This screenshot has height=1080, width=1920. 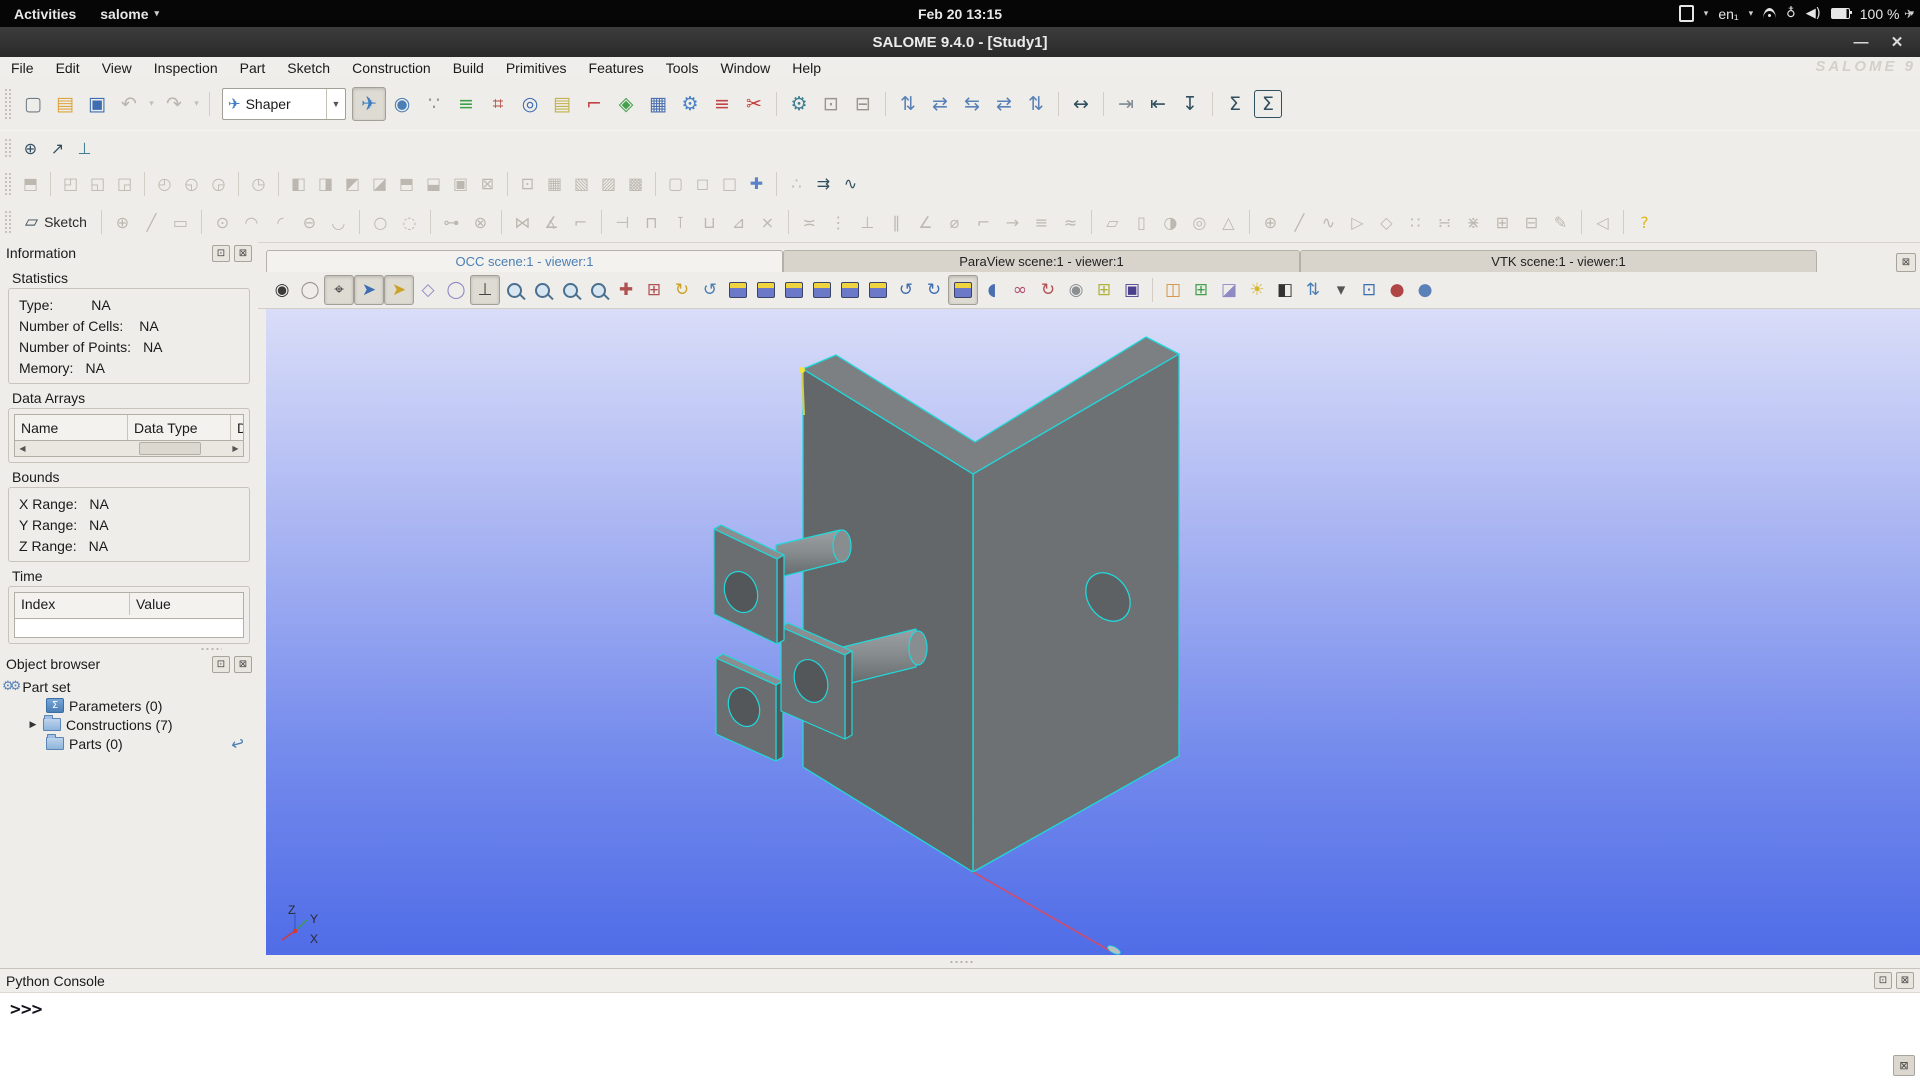 What do you see at coordinates (191, 183) in the screenshot?
I see `rotation-icon: ◵` at bounding box center [191, 183].